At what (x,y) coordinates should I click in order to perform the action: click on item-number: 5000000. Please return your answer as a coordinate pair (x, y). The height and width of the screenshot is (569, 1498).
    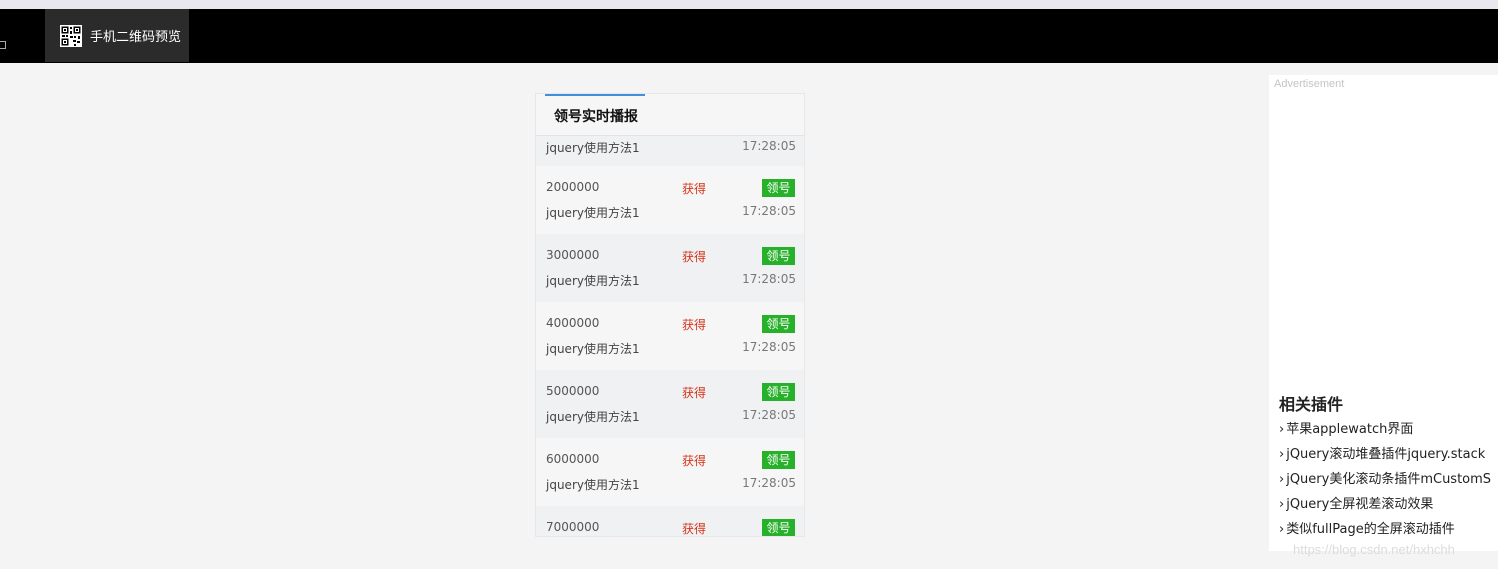
    Looking at the image, I should click on (573, 391).